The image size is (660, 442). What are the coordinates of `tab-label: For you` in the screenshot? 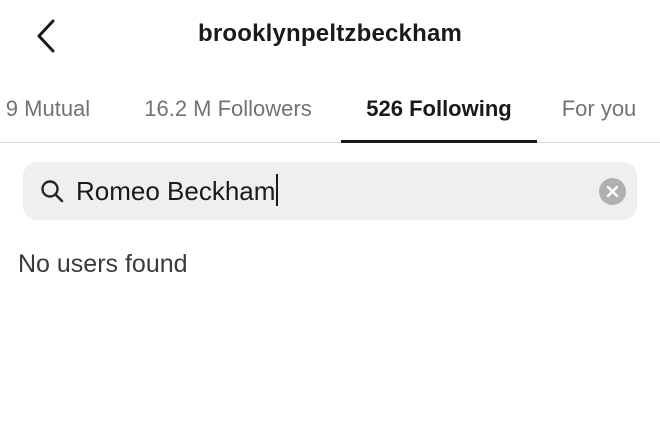 It's located at (599, 108).